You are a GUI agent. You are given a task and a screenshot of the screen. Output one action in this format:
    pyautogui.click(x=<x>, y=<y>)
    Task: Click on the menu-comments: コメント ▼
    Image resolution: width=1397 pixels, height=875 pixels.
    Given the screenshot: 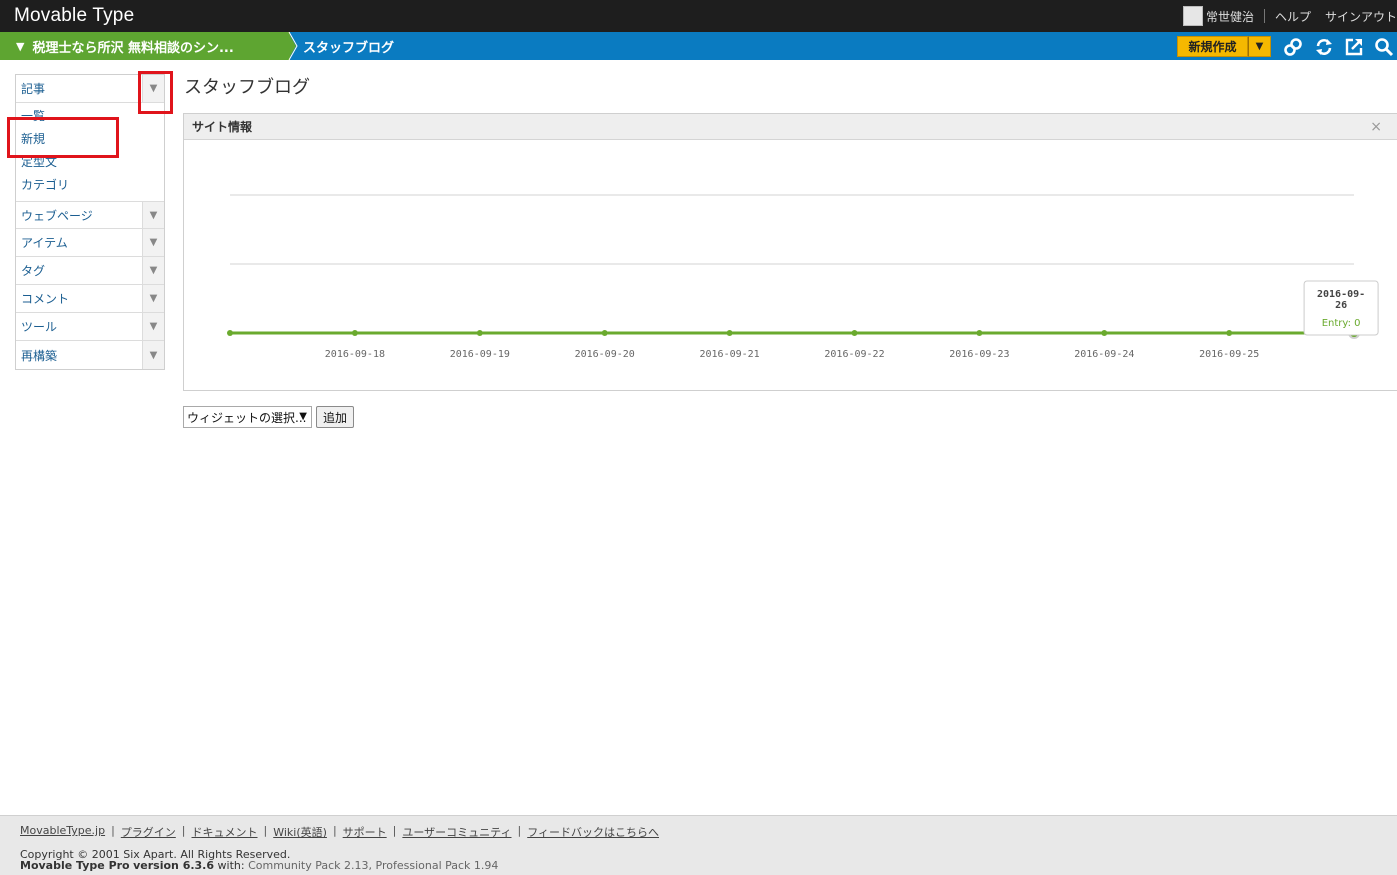 What is the action you would take?
    pyautogui.click(x=90, y=299)
    